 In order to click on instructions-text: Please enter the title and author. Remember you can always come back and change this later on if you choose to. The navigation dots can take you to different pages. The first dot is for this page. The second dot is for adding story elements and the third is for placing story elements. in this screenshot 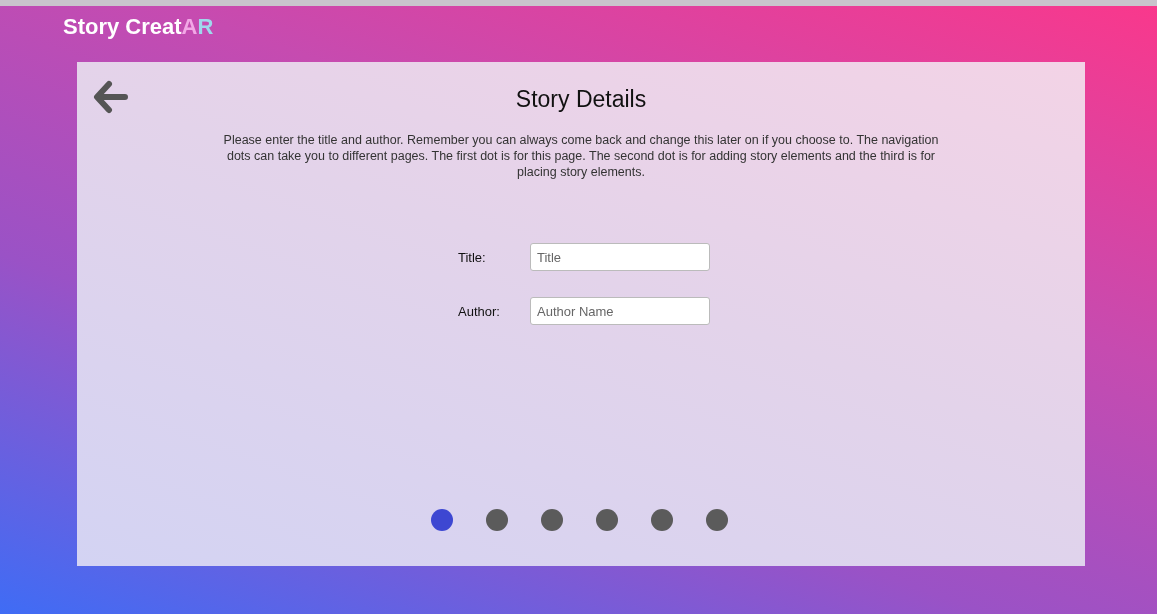, I will do `click(581, 156)`.